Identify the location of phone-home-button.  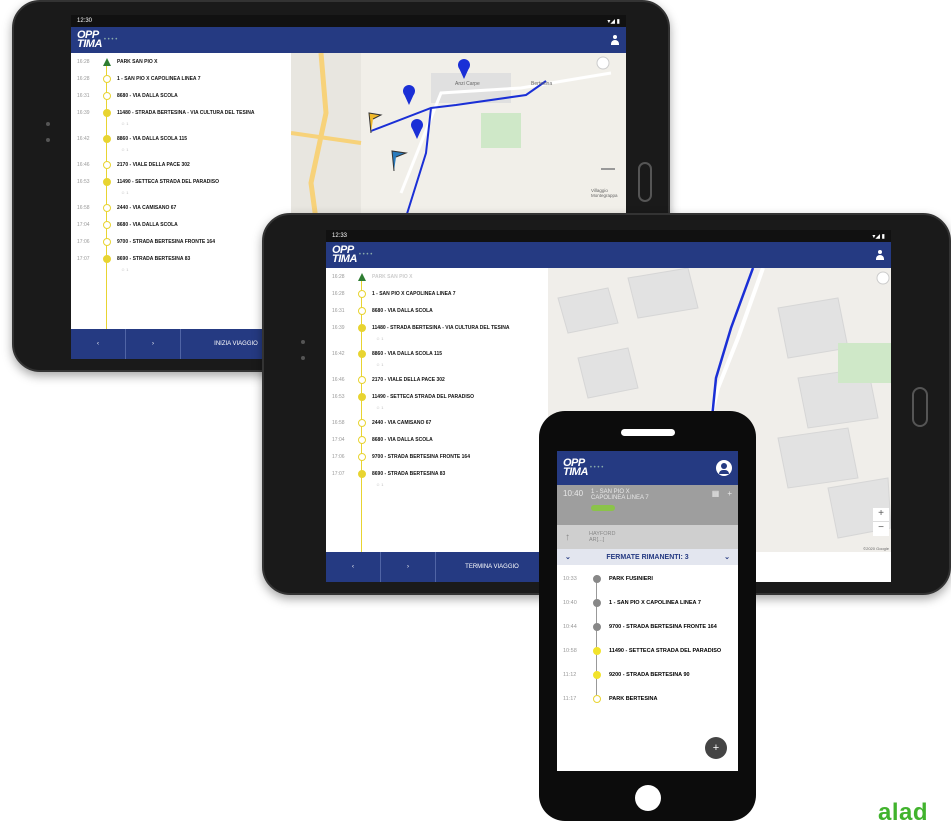
(648, 798).